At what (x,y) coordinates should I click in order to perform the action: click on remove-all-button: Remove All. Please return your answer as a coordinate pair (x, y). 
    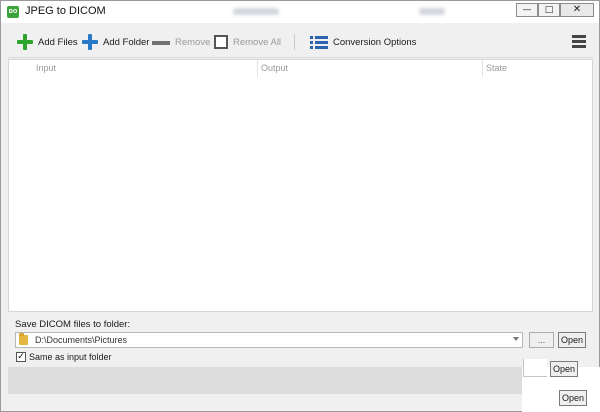
    Looking at the image, I should click on (247, 42).